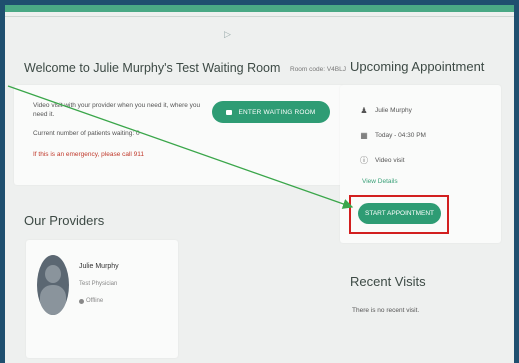 The height and width of the screenshot is (363, 519). What do you see at coordinates (417, 66) in the screenshot?
I see `upcoming-appointment-title: Upcoming Appointment` at bounding box center [417, 66].